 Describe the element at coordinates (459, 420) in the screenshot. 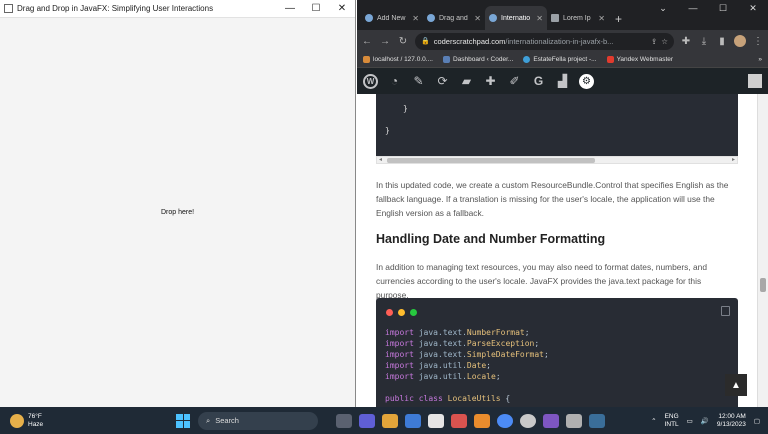

I see `intellij-icon` at that location.